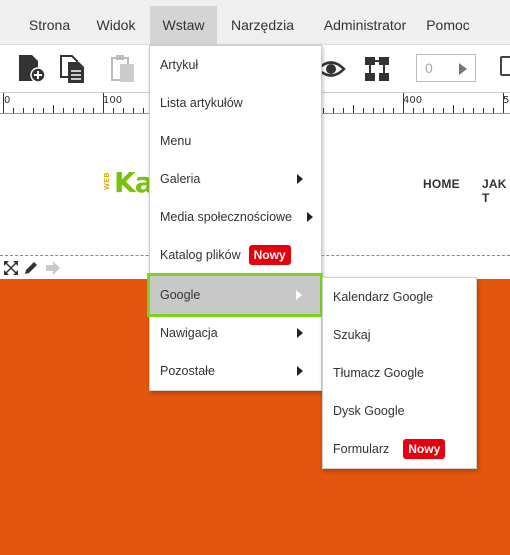 This screenshot has height=555, width=510. Describe the element at coordinates (179, 65) in the screenshot. I see `dd-label: Artykuł` at that location.